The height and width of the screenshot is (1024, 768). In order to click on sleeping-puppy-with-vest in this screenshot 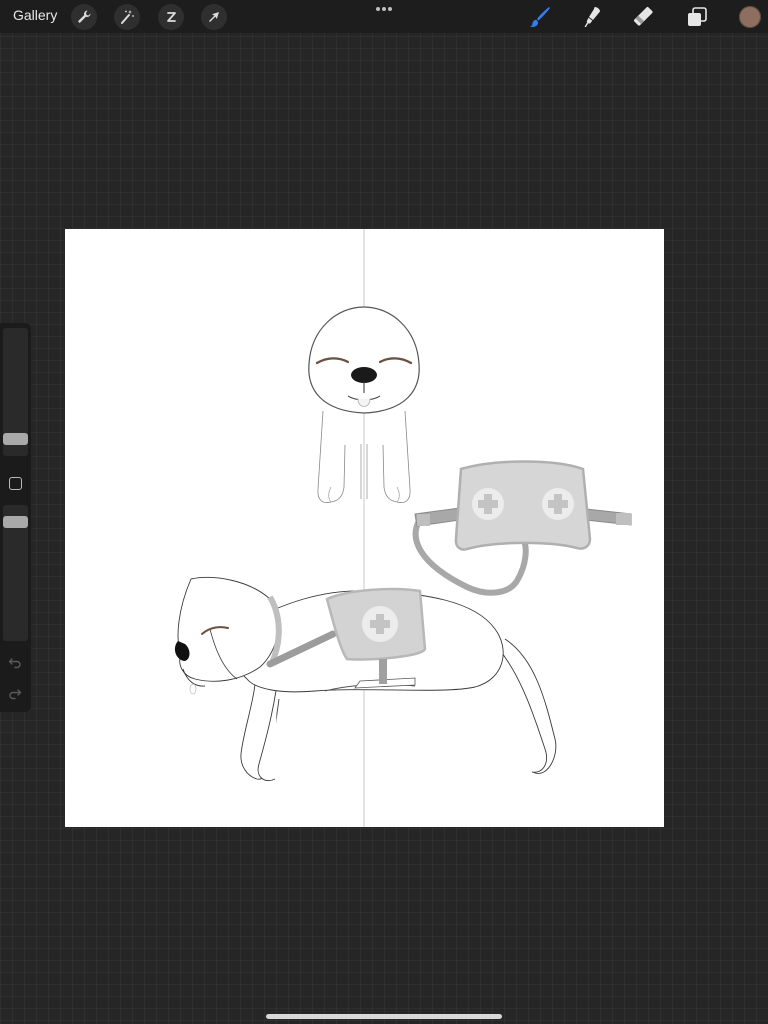, I will do `click(365, 679)`.